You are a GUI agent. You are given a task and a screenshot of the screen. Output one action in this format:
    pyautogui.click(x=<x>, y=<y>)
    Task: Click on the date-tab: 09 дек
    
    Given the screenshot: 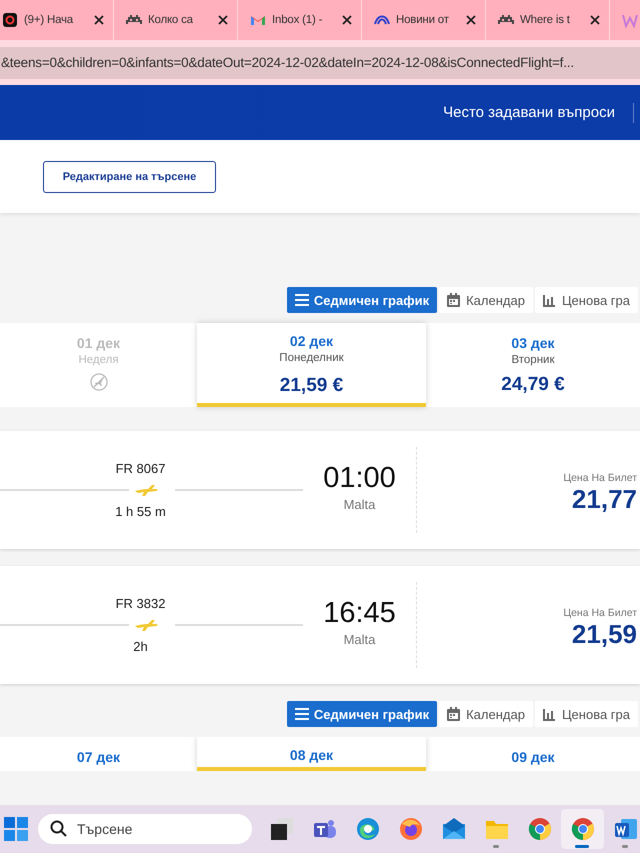 What is the action you would take?
    pyautogui.click(x=533, y=754)
    